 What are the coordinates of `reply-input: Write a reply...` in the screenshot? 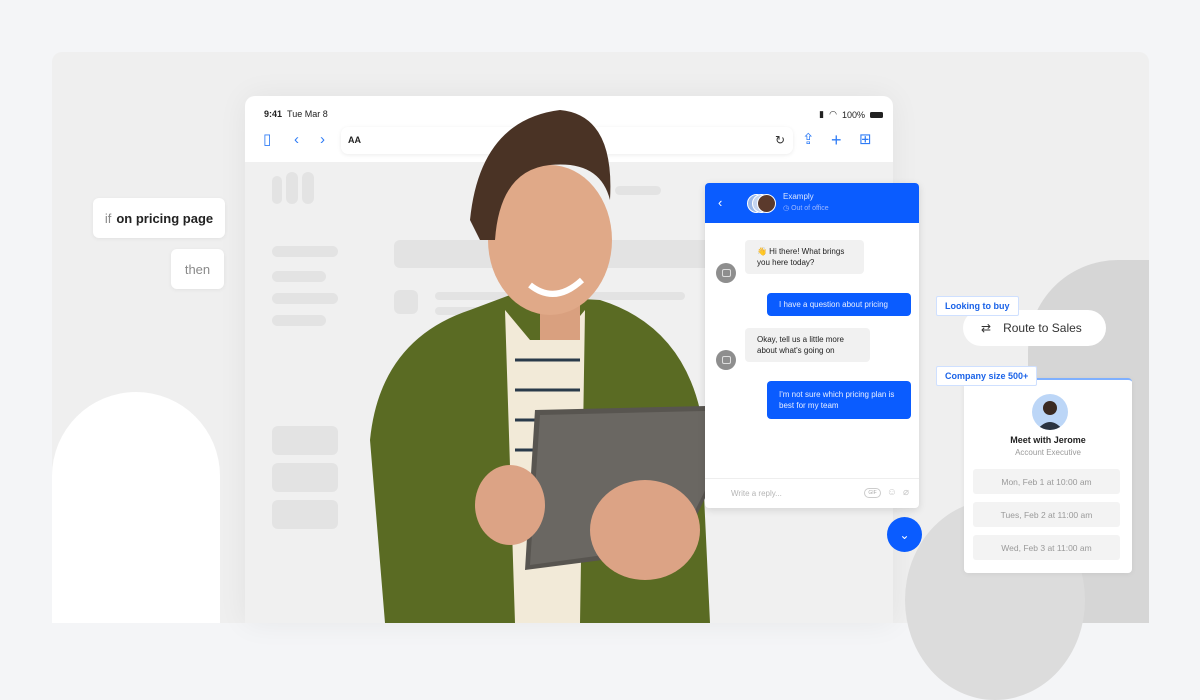 It's located at (756, 493).